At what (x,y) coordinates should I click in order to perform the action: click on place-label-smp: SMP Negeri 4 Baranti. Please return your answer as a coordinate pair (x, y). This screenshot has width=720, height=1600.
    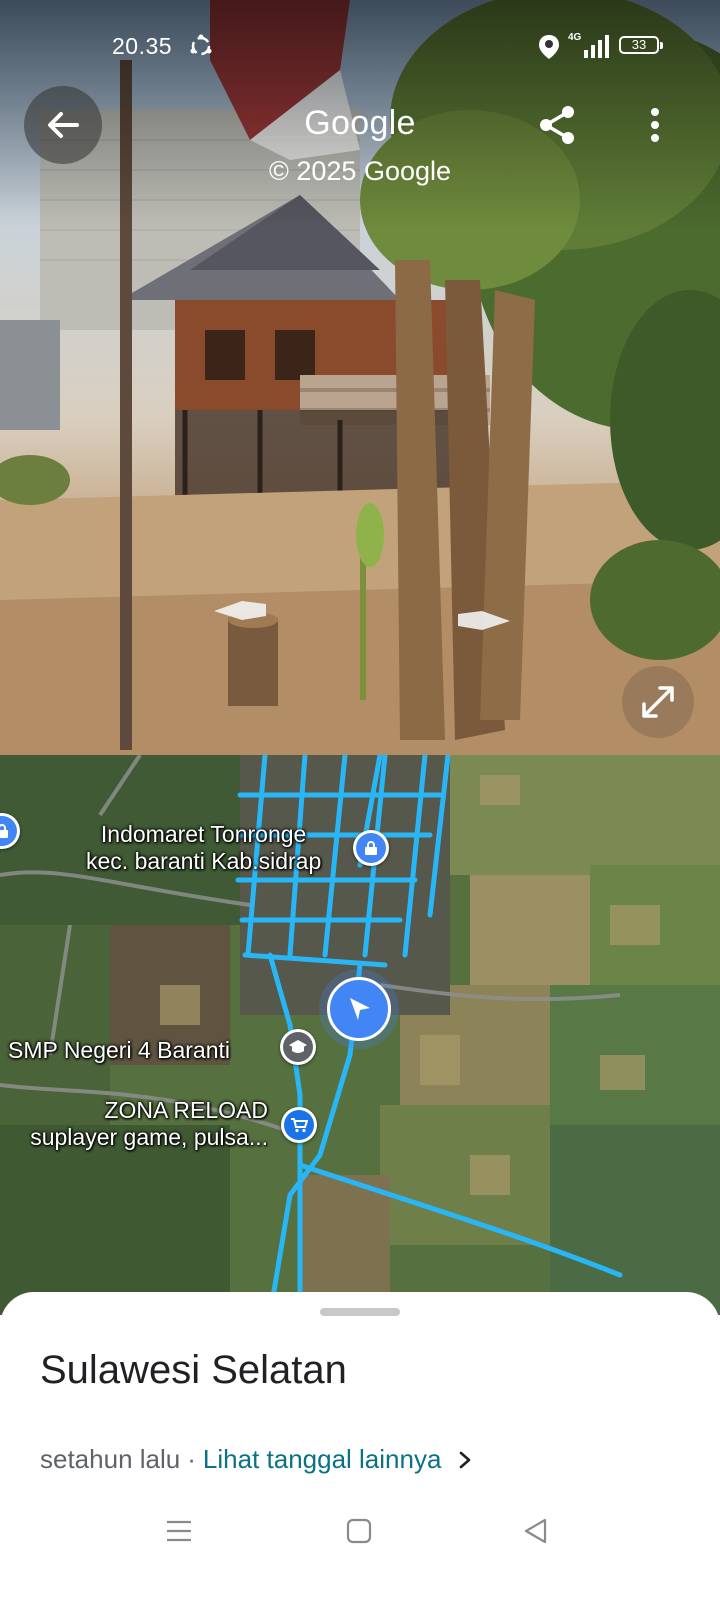
    Looking at the image, I should click on (119, 1050).